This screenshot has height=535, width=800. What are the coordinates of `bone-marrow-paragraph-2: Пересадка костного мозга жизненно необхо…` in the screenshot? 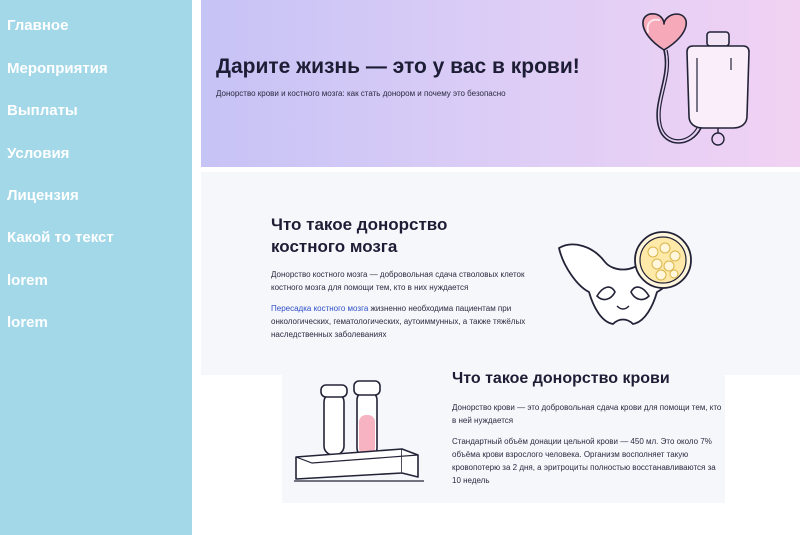 It's located at (406, 321).